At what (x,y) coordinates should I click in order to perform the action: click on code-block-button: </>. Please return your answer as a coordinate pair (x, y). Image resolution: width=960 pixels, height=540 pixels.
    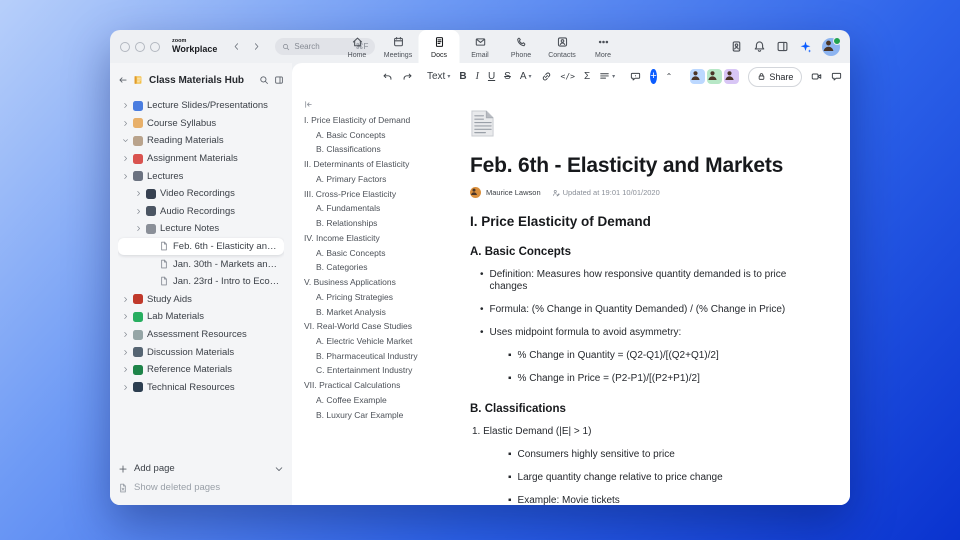
    Looking at the image, I should click on (568, 76).